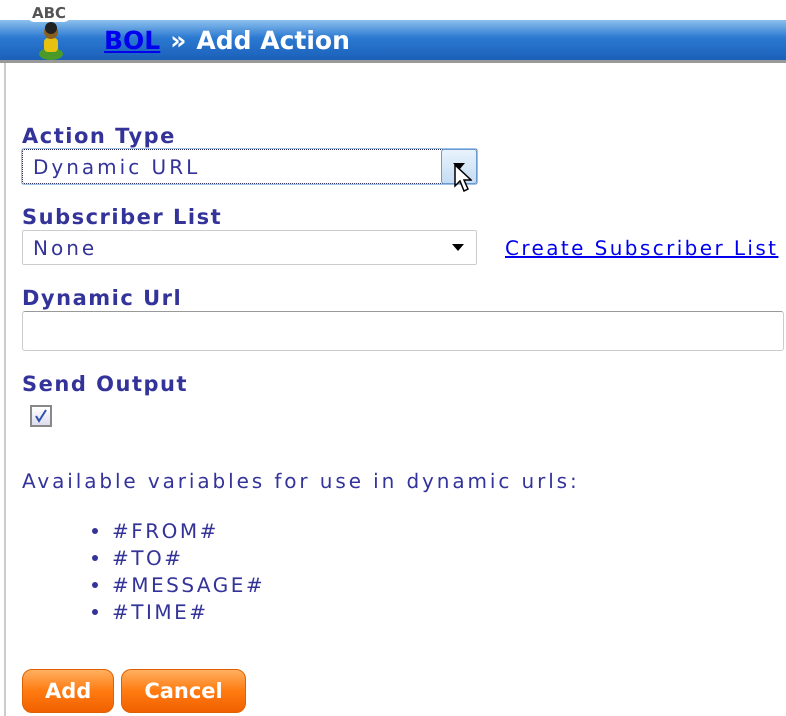  What do you see at coordinates (403, 331) in the screenshot?
I see `text-field` at bounding box center [403, 331].